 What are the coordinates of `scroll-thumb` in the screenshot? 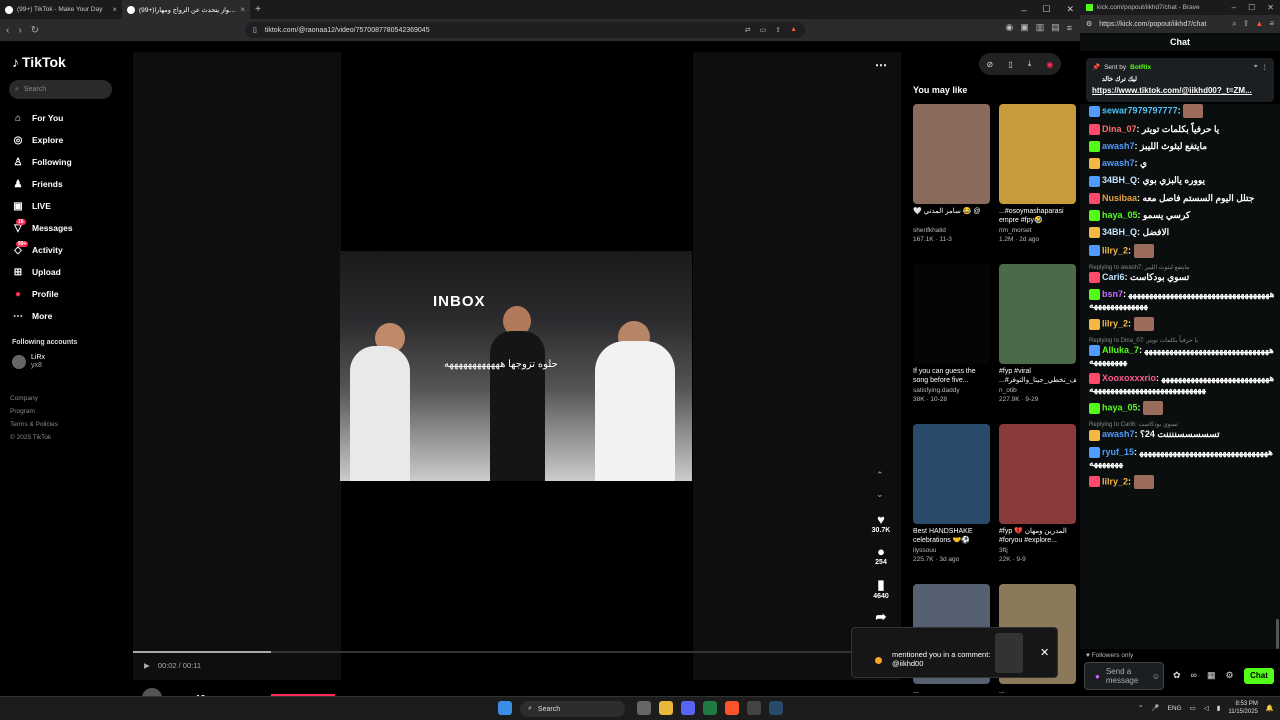 It's located at (1277, 634).